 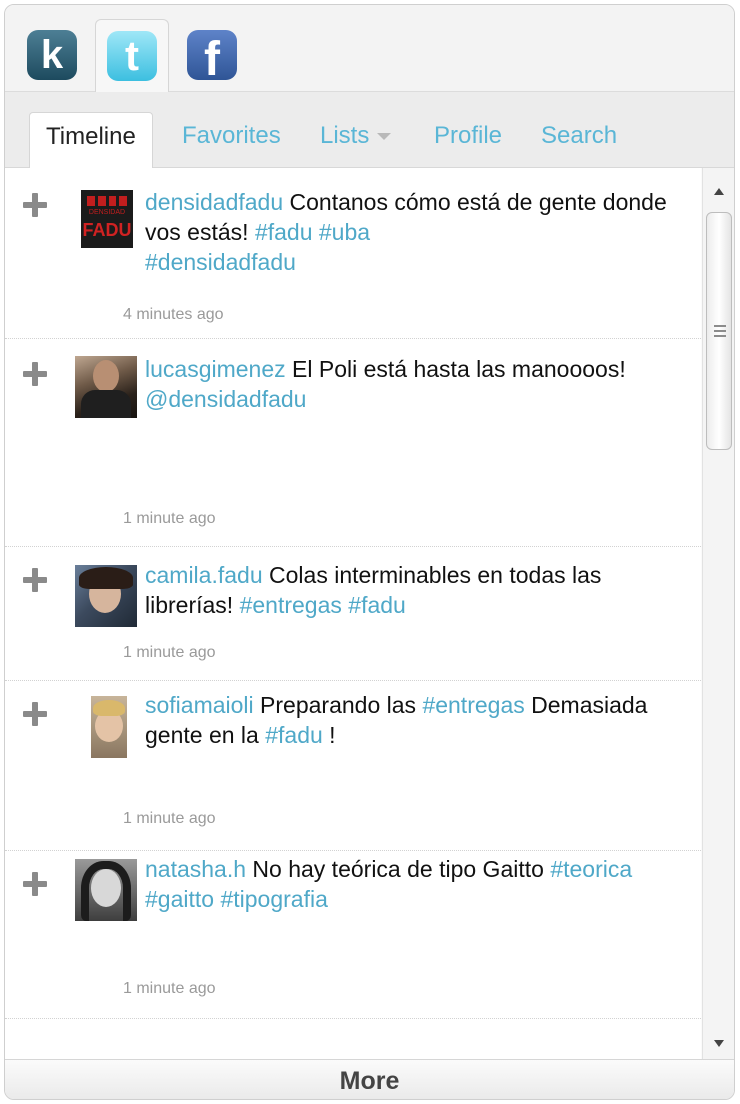 What do you see at coordinates (718, 613) in the screenshot?
I see `timeline-scrollbar` at bounding box center [718, 613].